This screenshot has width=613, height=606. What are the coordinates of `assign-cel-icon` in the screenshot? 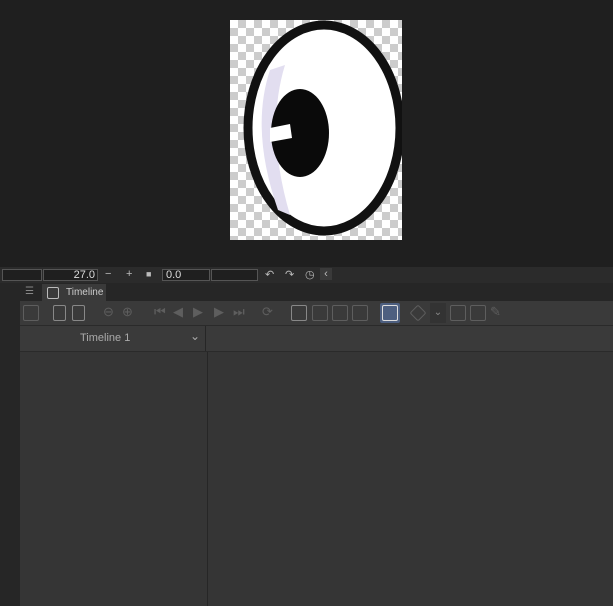 It's located at (340, 313).